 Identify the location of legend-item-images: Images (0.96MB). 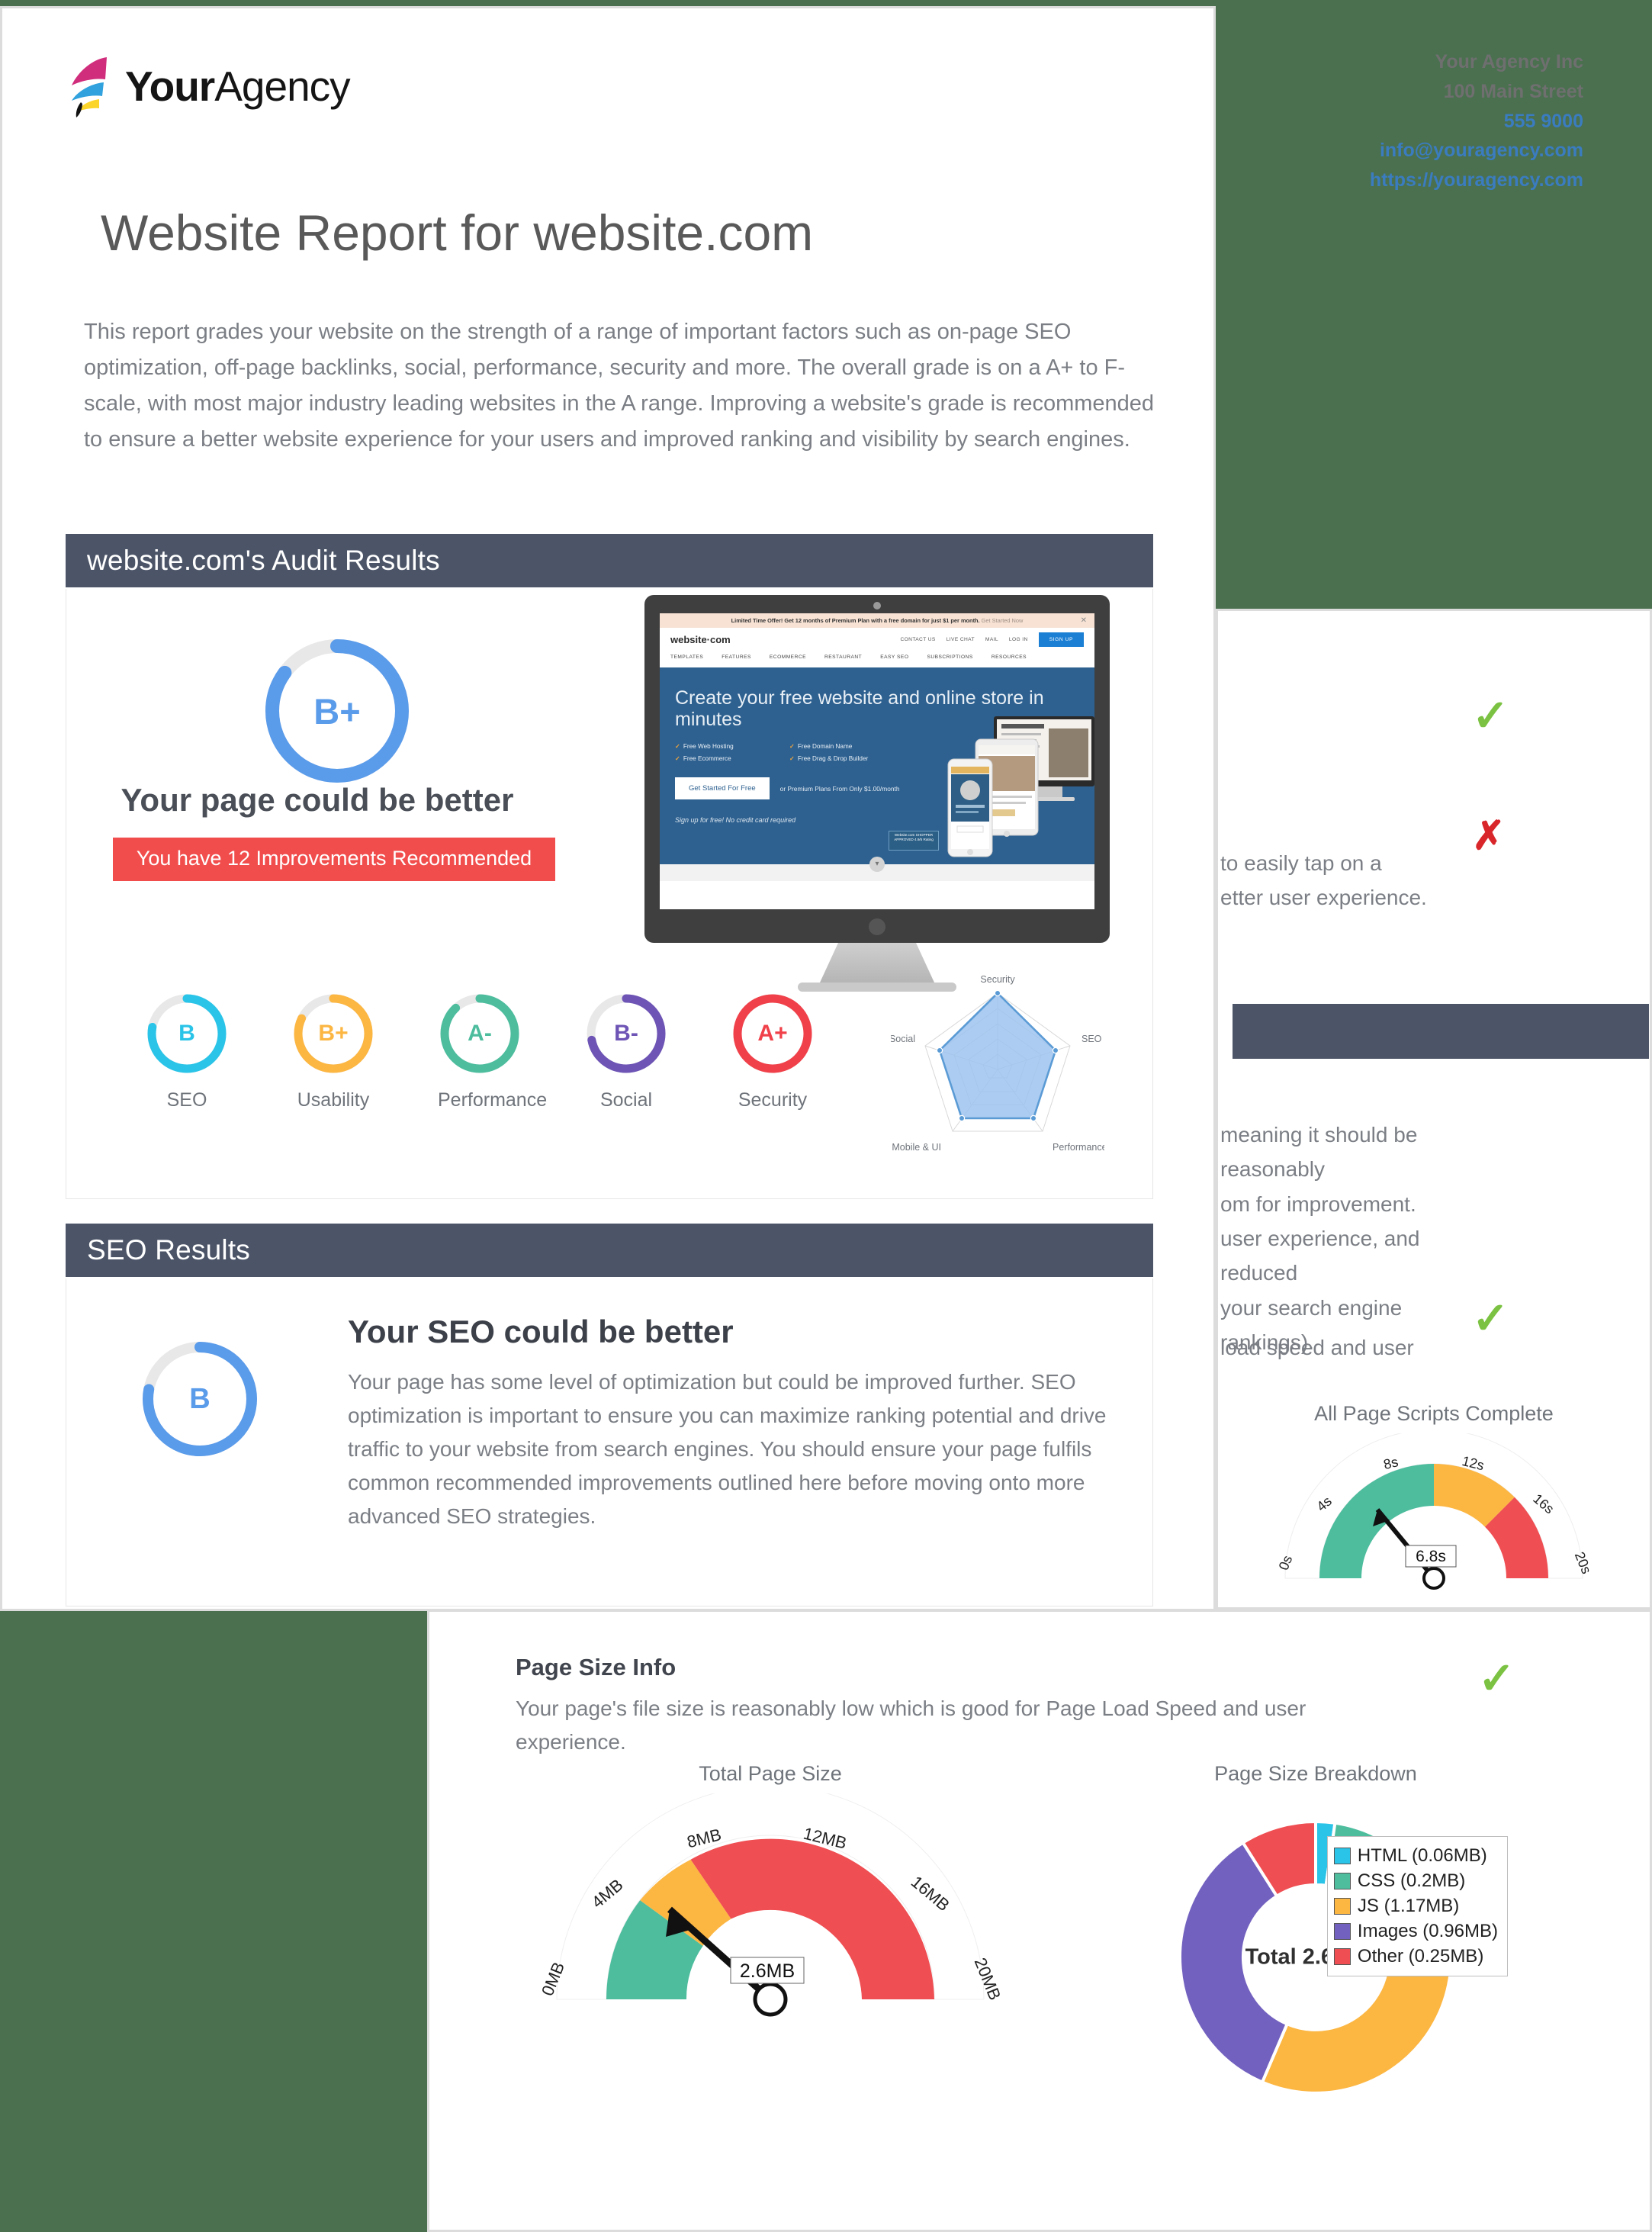
(1416, 1931).